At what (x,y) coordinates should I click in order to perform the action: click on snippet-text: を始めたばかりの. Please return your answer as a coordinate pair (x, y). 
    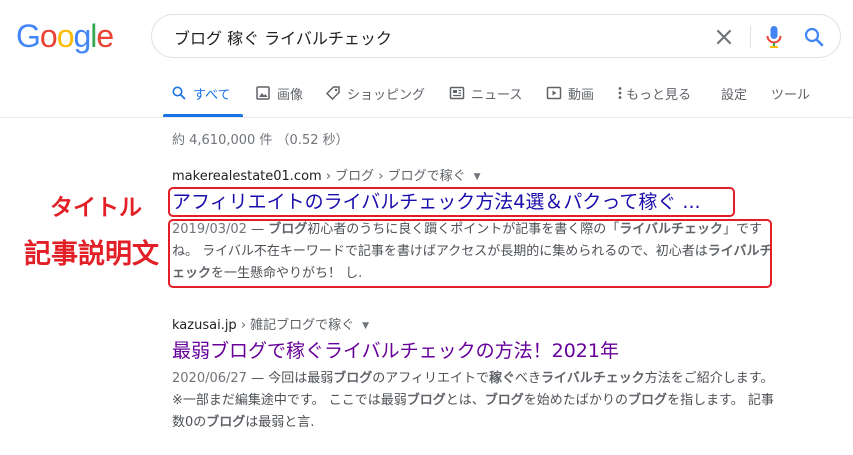
    Looking at the image, I should click on (576, 400).